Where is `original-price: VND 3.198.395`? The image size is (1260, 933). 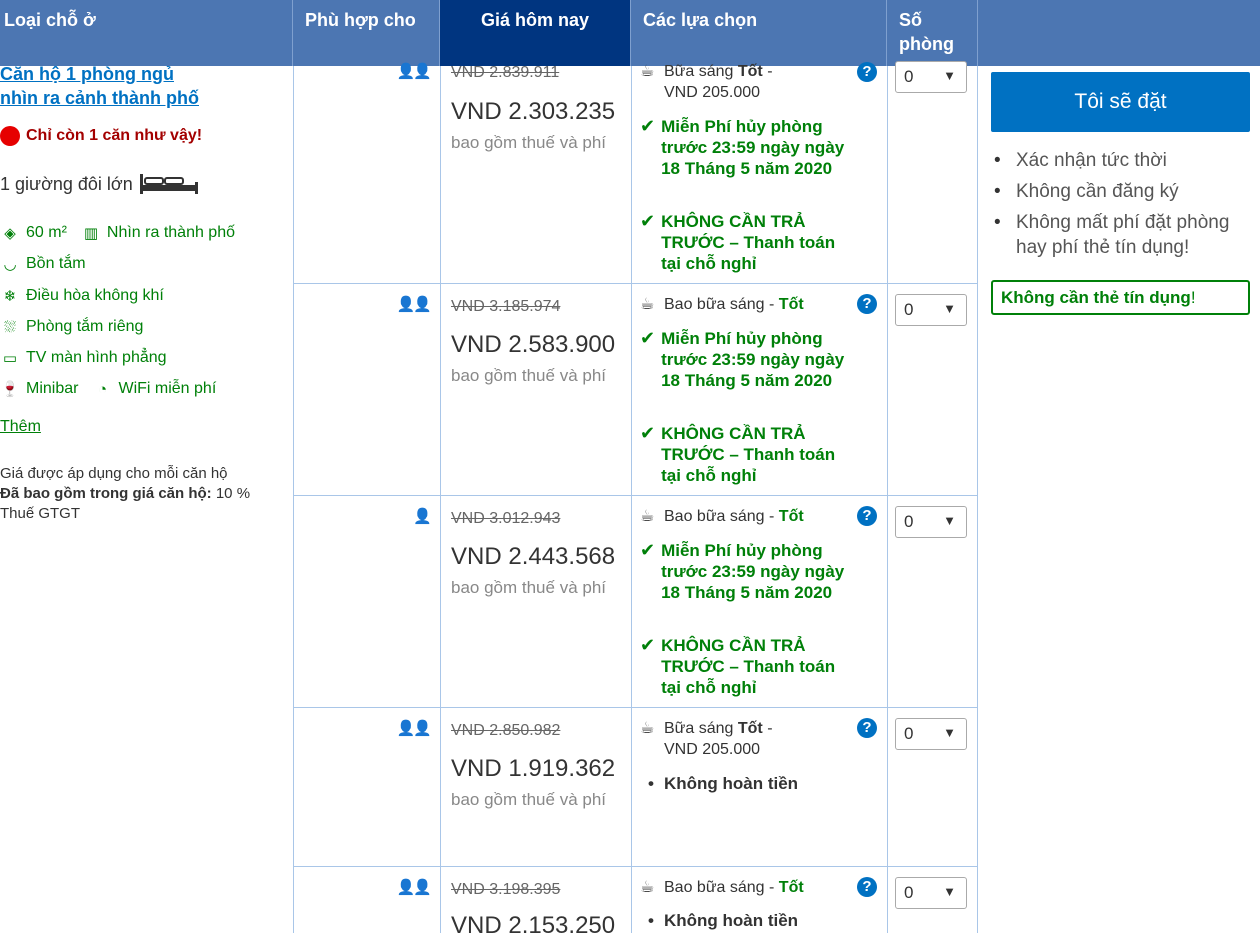
original-price: VND 3.198.395 is located at coordinates (506, 889).